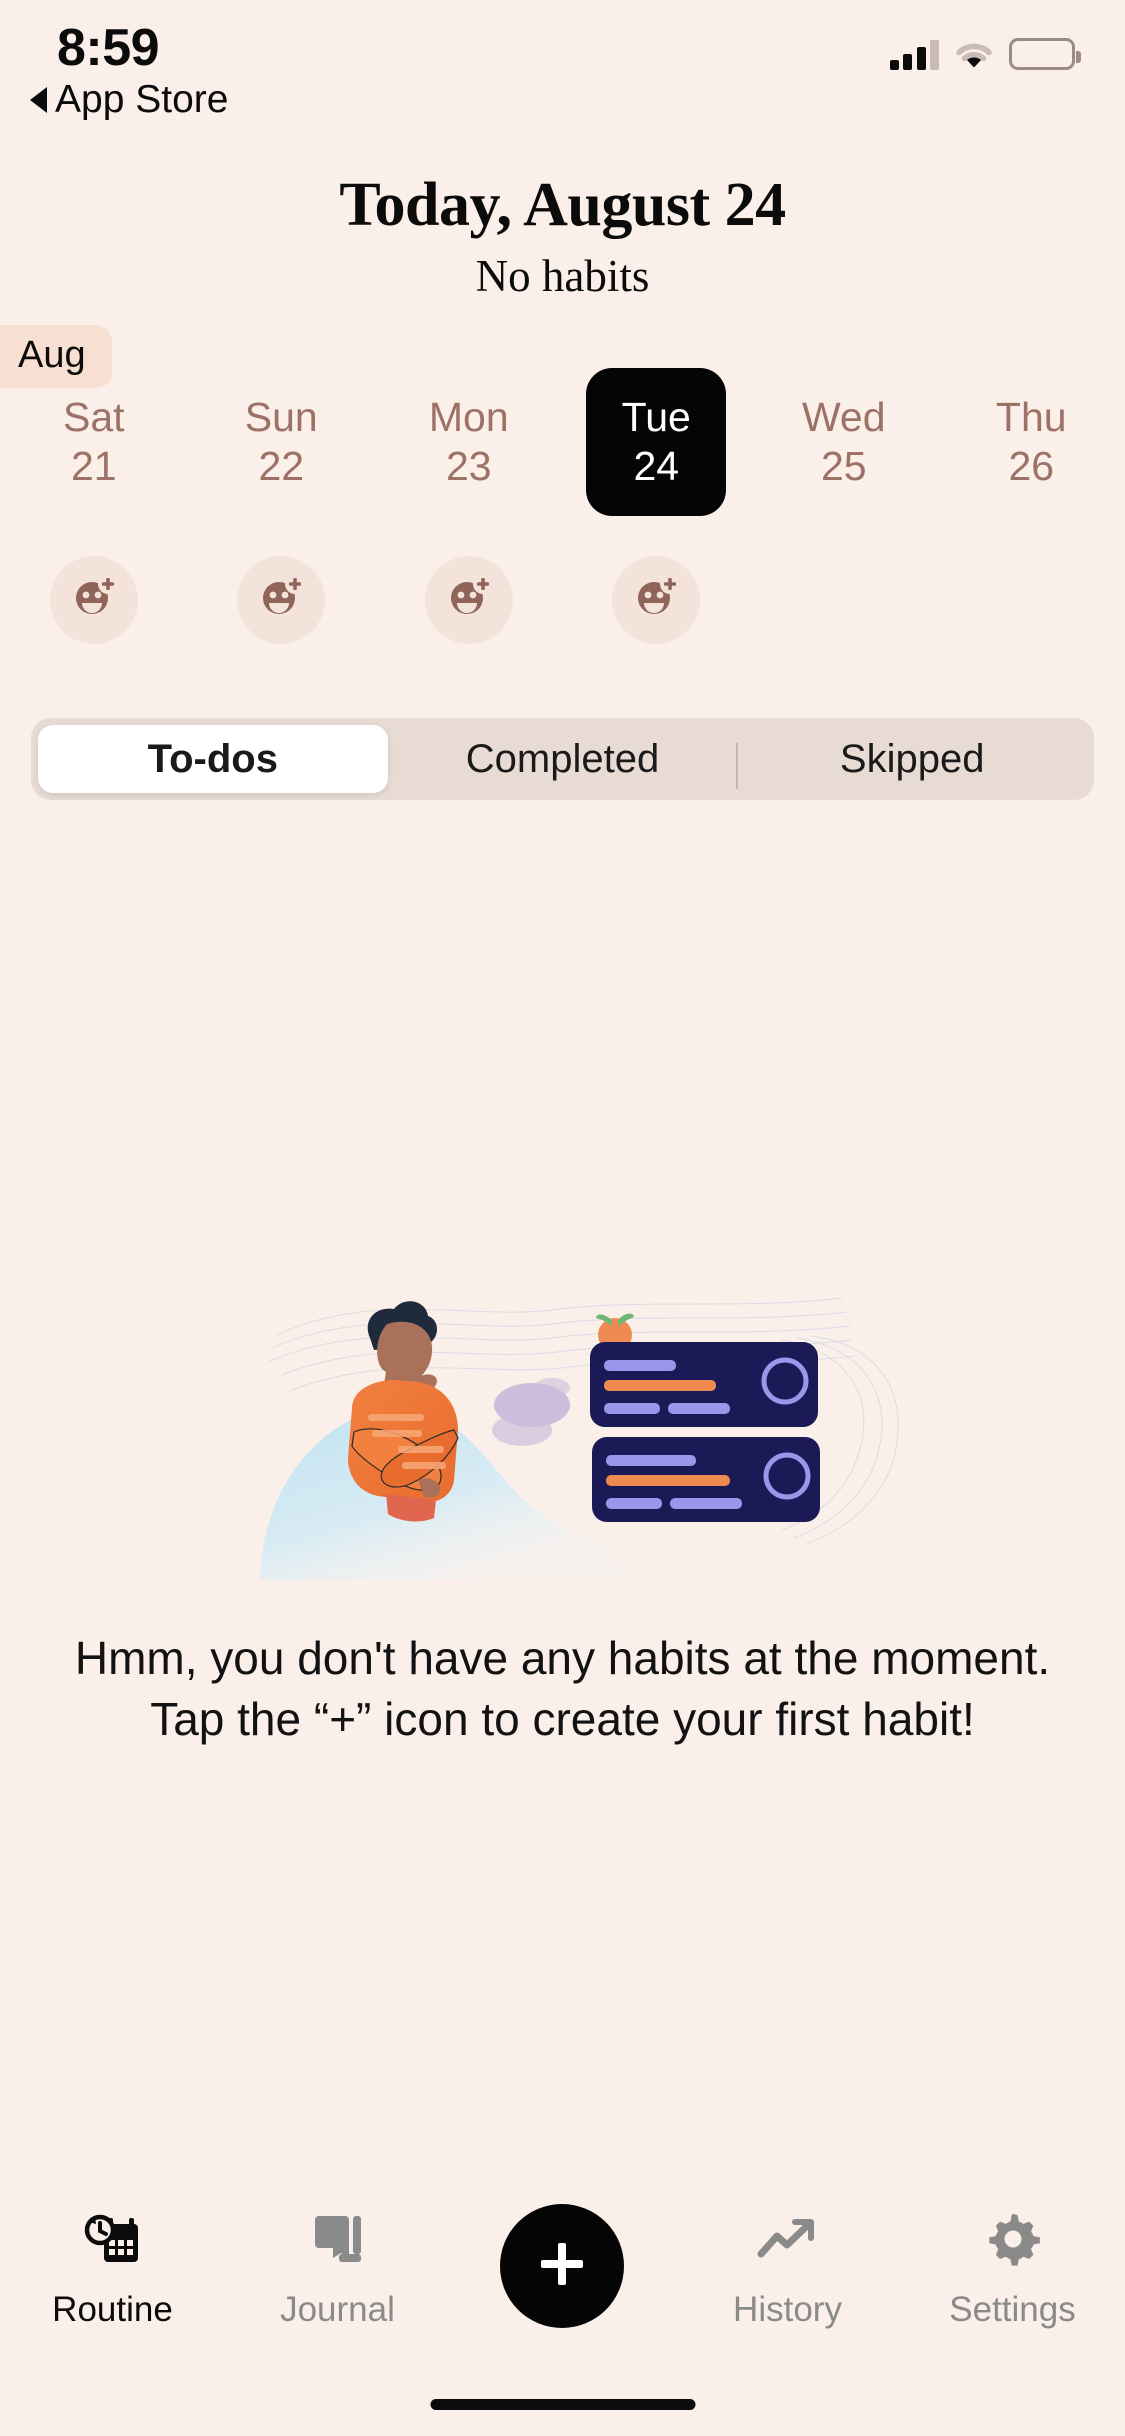 The width and height of the screenshot is (1125, 2436). What do you see at coordinates (38, 100) in the screenshot?
I see `back-arrow-icon` at bounding box center [38, 100].